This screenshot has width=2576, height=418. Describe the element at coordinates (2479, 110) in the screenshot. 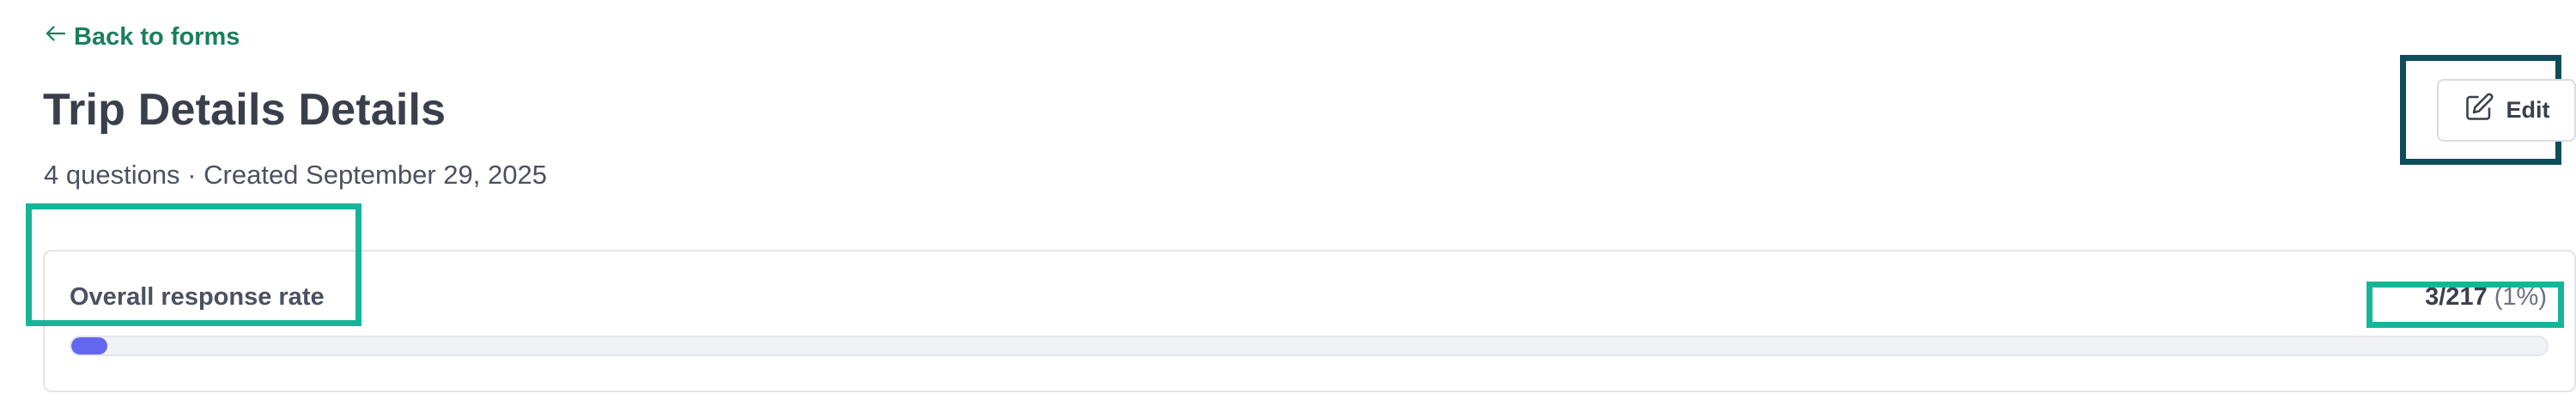

I see `pencil-square-icon` at that location.